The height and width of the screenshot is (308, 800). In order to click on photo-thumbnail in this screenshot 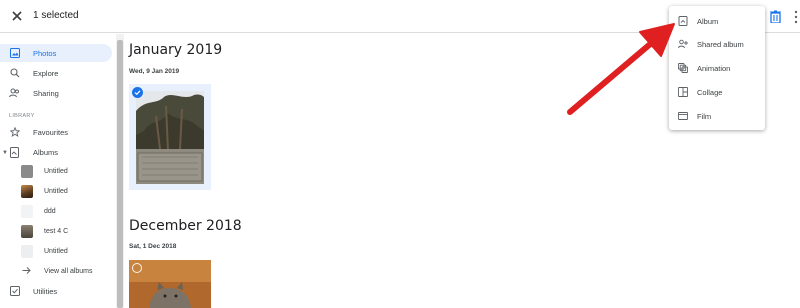, I will do `click(170, 137)`.